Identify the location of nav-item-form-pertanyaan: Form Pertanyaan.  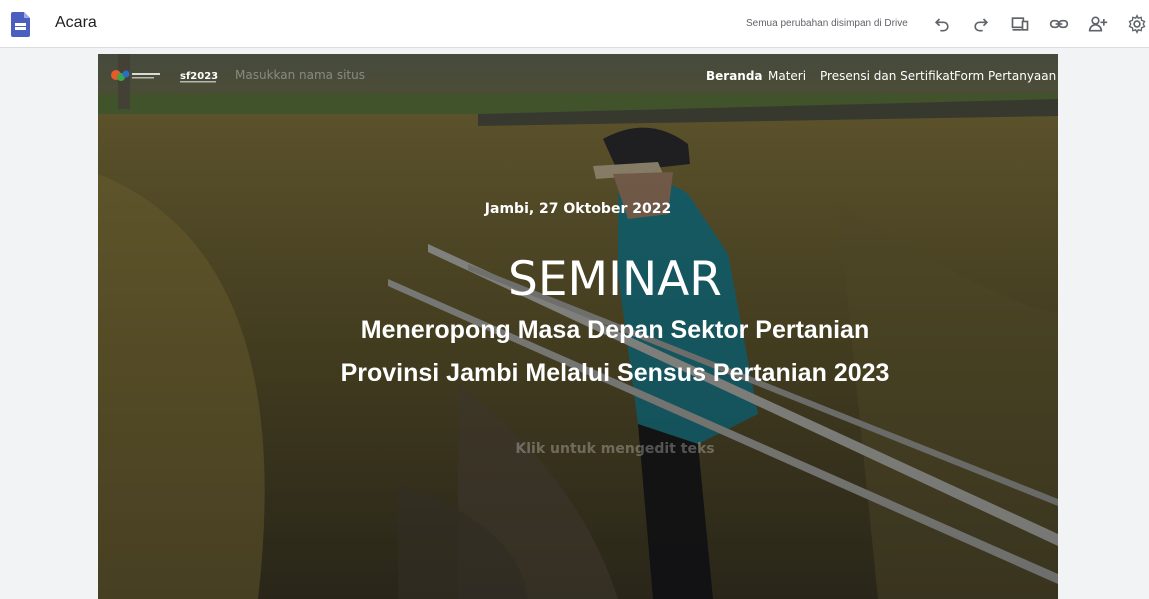
(1005, 76).